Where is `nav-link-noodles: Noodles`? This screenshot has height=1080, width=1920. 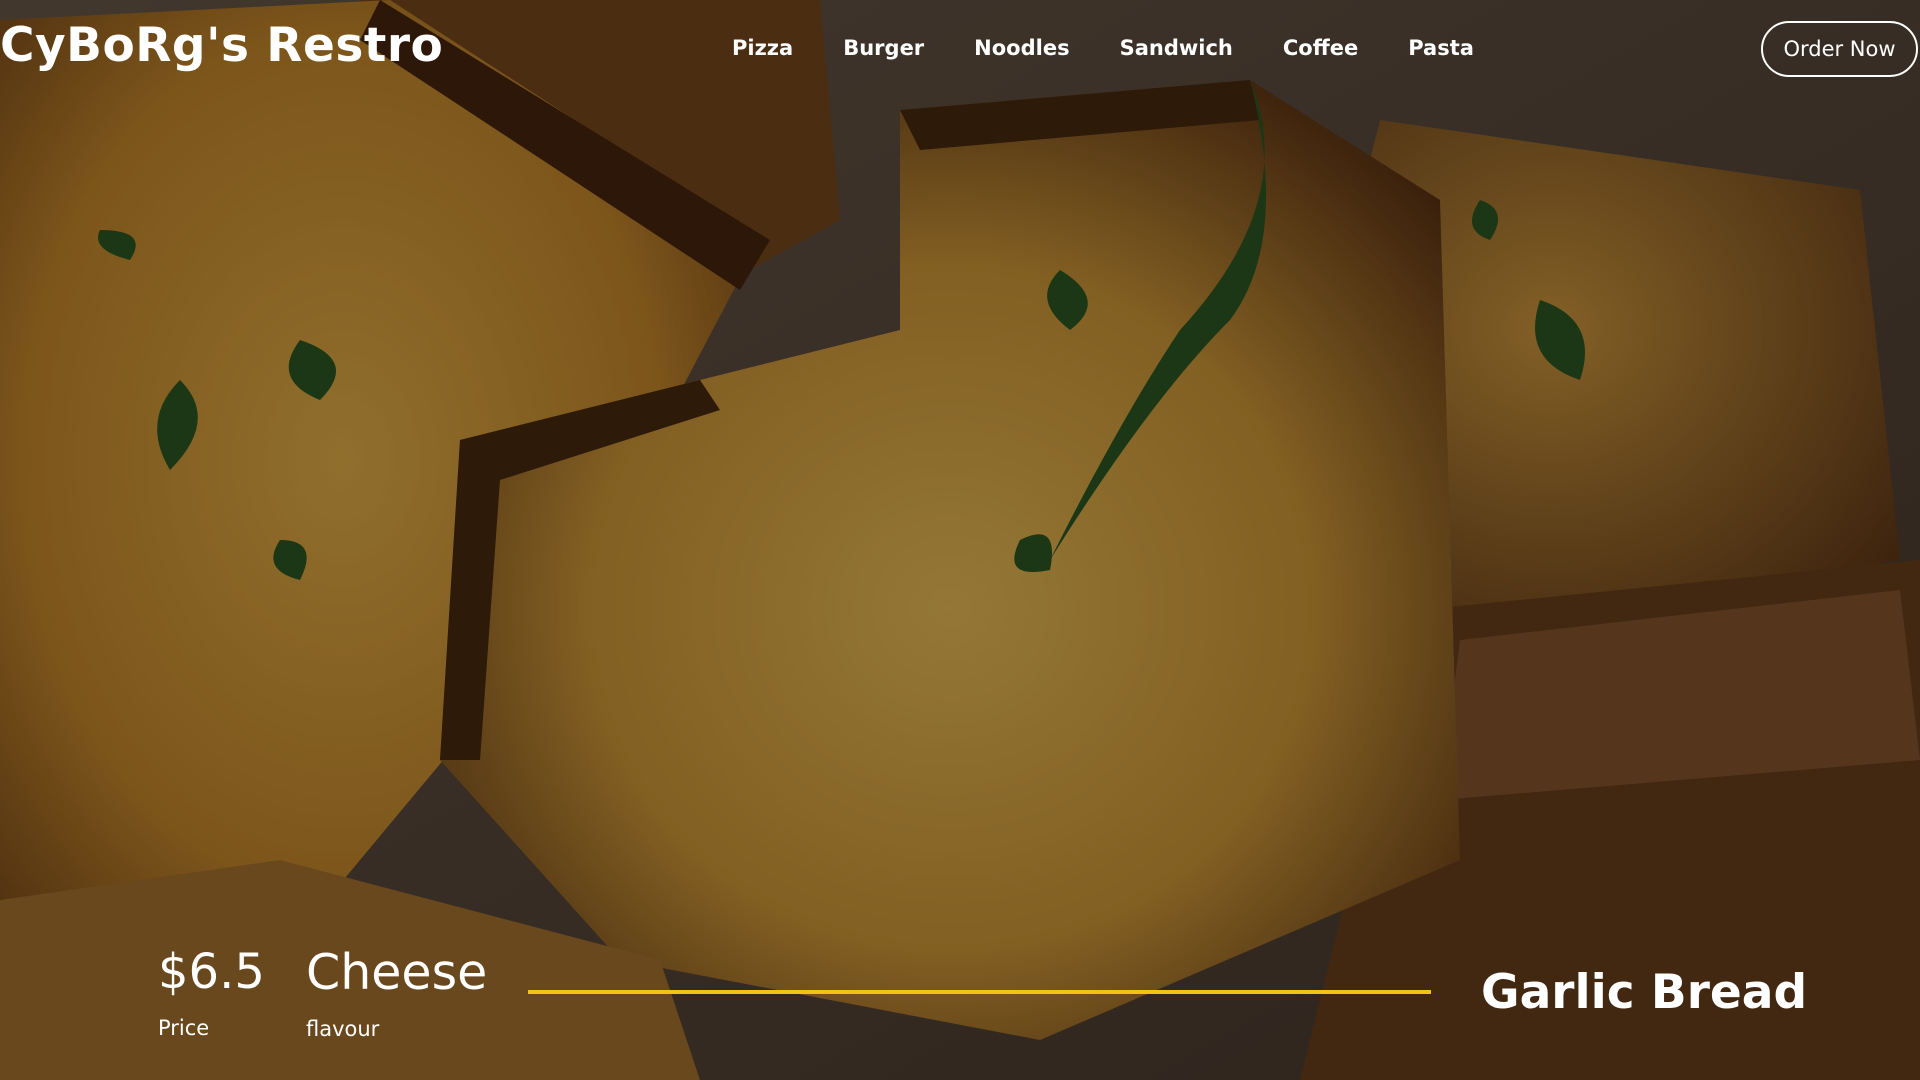 nav-link-noodles: Noodles is located at coordinates (1021, 48).